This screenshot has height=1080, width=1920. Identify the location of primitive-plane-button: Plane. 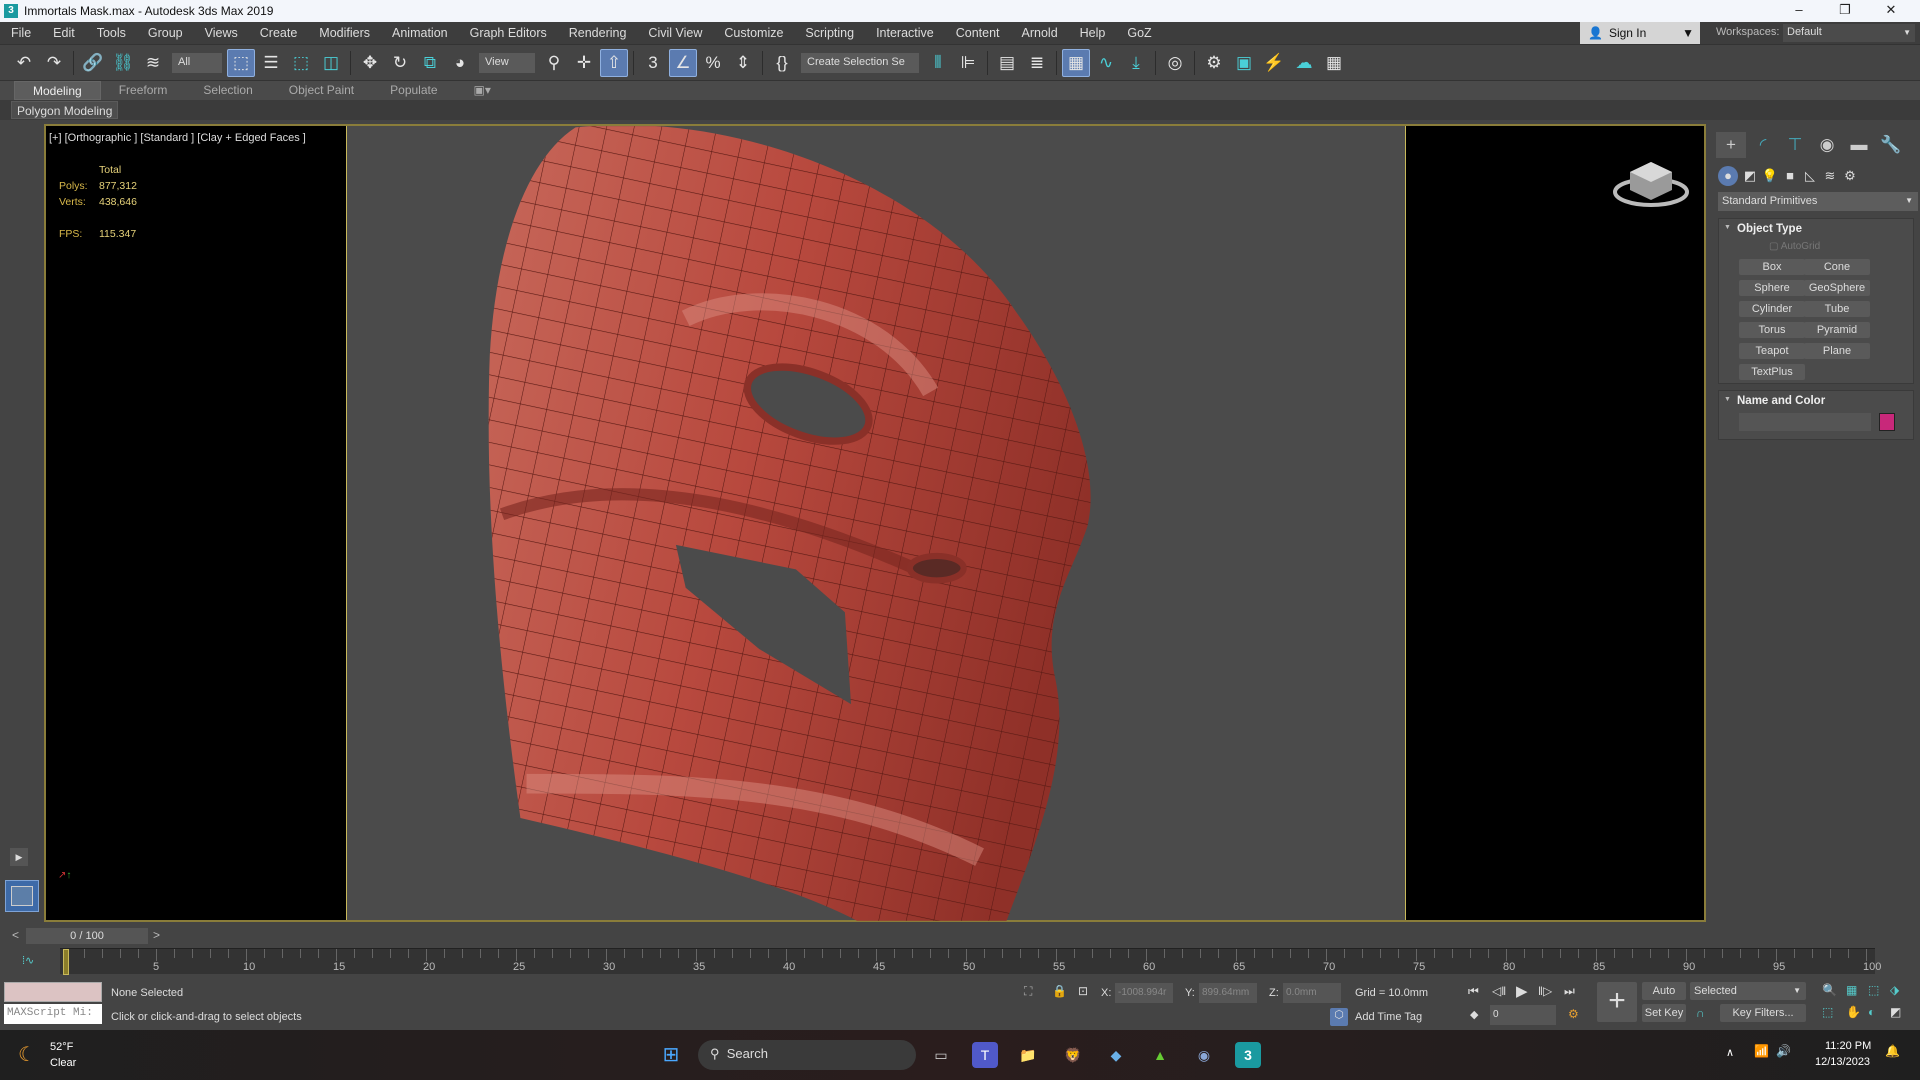
(1837, 351).